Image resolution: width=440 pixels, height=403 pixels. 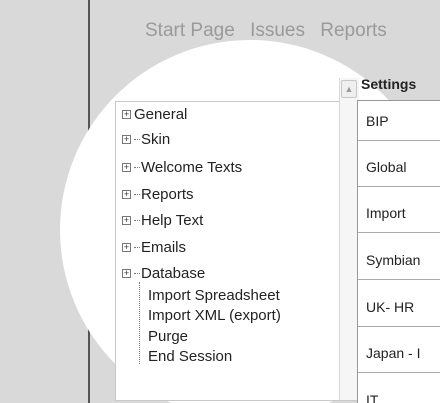 I want to click on settings-row: BIP, so click(x=399, y=121).